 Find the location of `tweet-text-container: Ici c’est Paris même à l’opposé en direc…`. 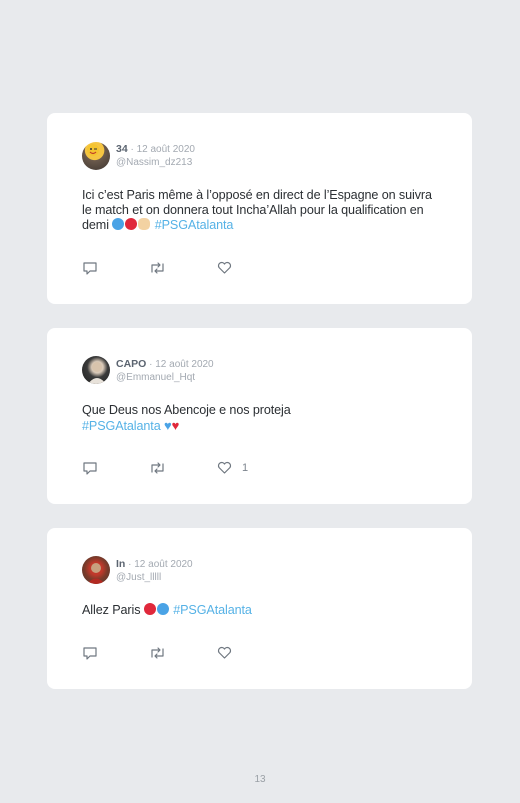

tweet-text-container: Ici c’est Paris même à l’opposé en direc… is located at coordinates (262, 210).